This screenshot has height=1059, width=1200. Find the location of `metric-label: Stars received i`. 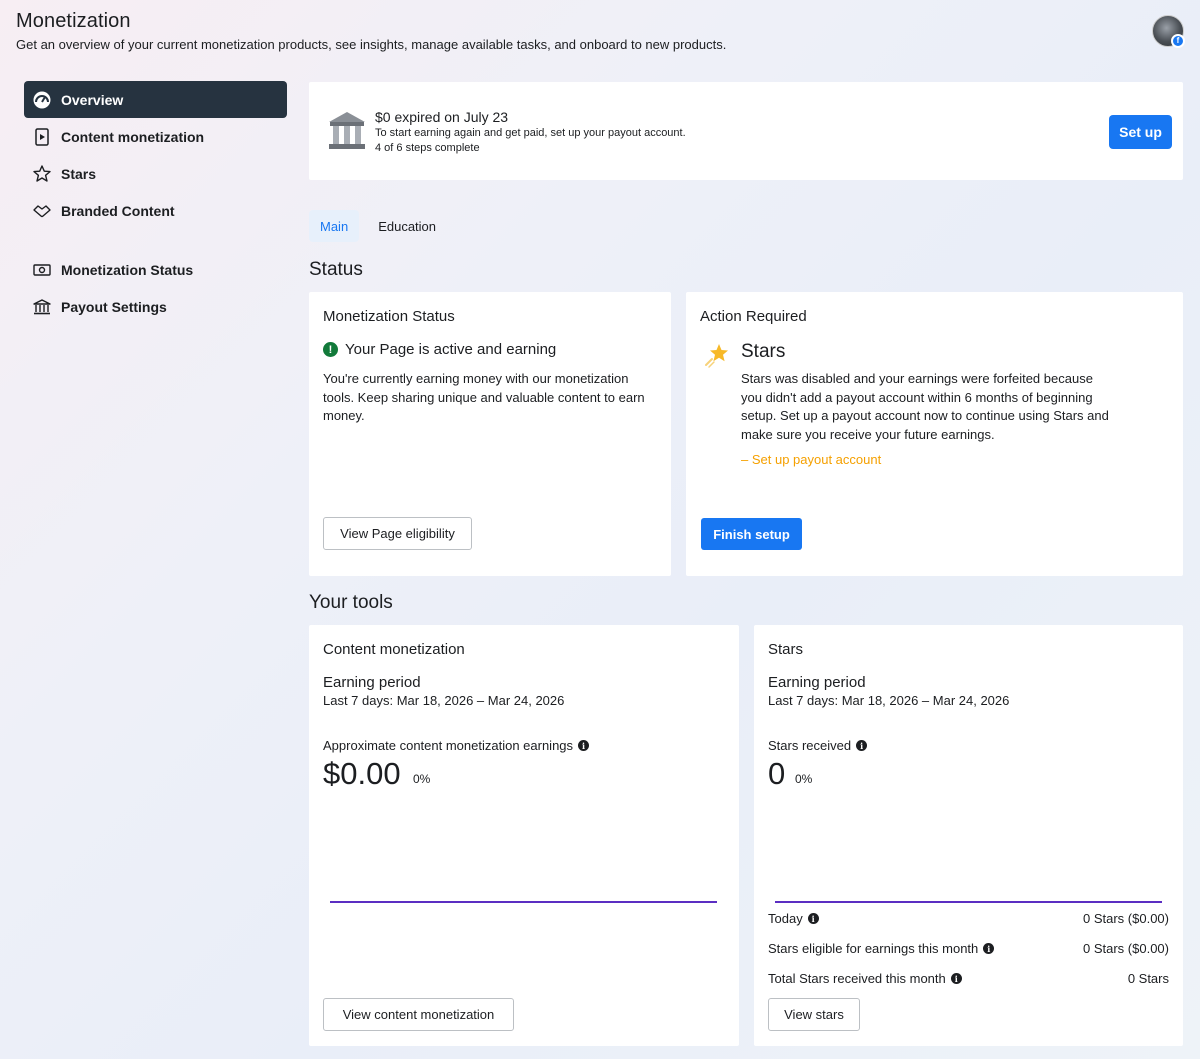

metric-label: Stars received i is located at coordinates (818, 745).